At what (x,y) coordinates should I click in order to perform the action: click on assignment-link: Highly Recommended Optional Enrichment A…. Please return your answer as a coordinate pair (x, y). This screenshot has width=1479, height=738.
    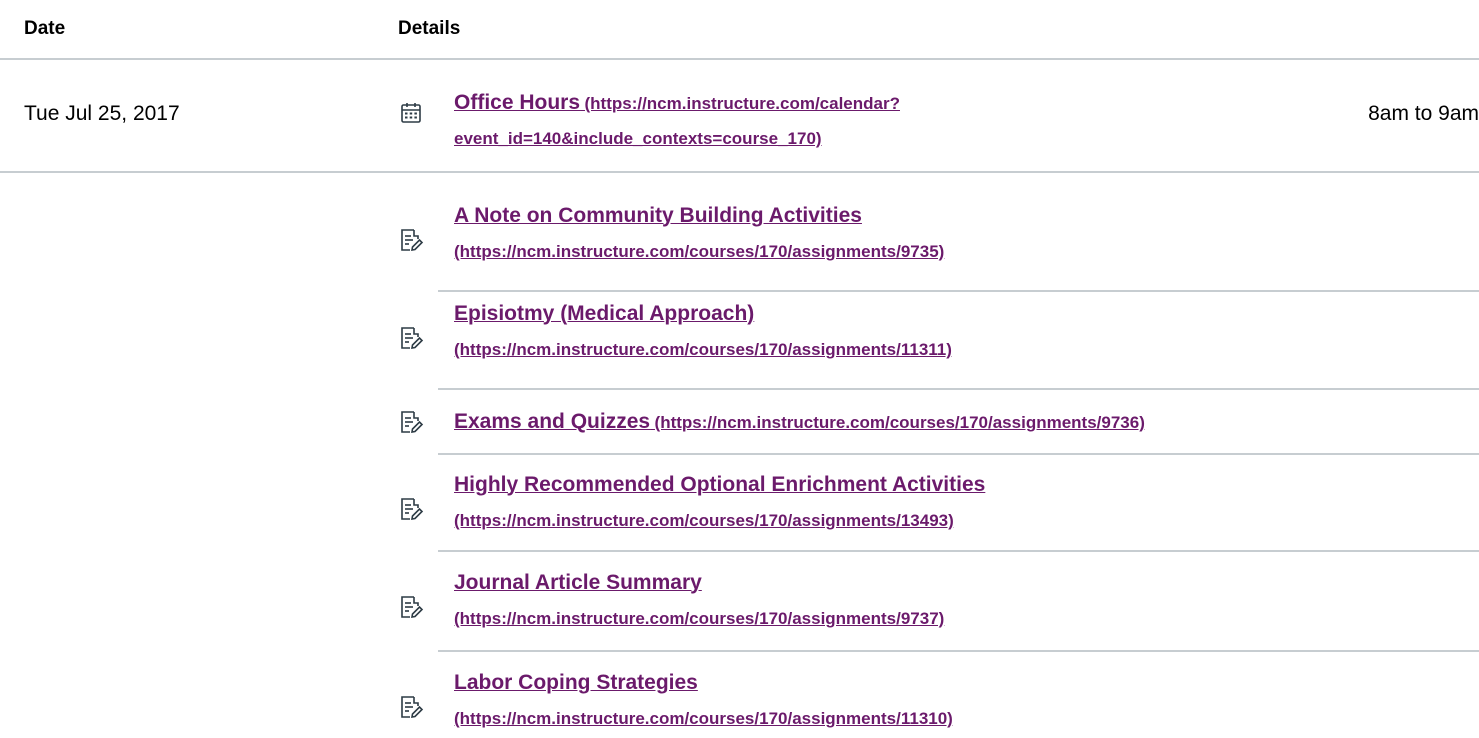
    Looking at the image, I should click on (719, 501).